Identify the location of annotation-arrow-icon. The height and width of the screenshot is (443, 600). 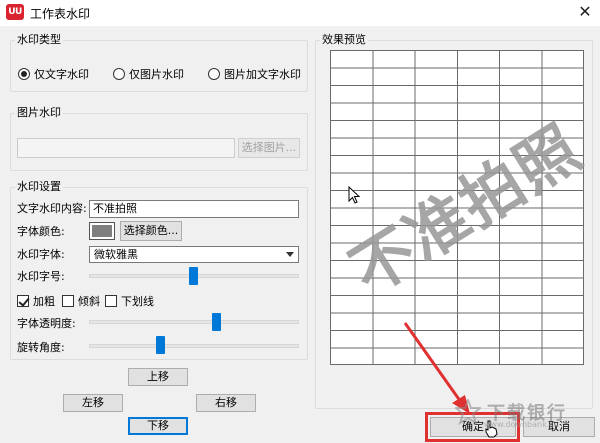
(436, 368).